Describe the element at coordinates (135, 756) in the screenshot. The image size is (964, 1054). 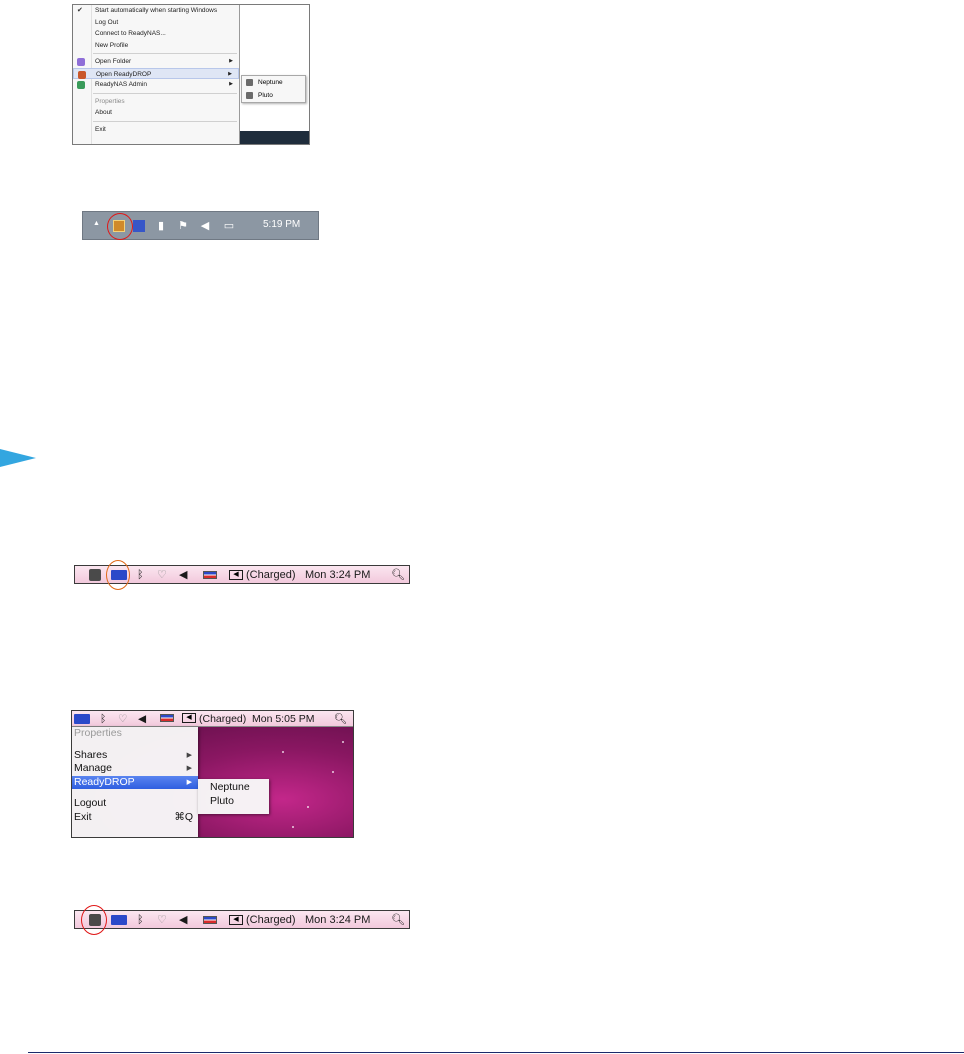
I see `menu-item-shares: Shares ▶` at that location.